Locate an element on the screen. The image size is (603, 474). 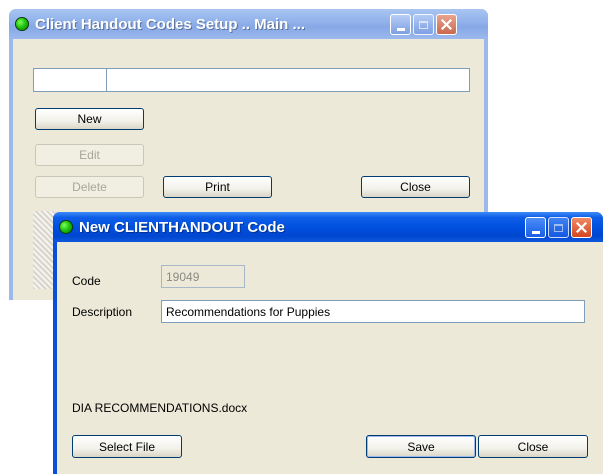
dialog-maximize-button is located at coordinates (558, 227).